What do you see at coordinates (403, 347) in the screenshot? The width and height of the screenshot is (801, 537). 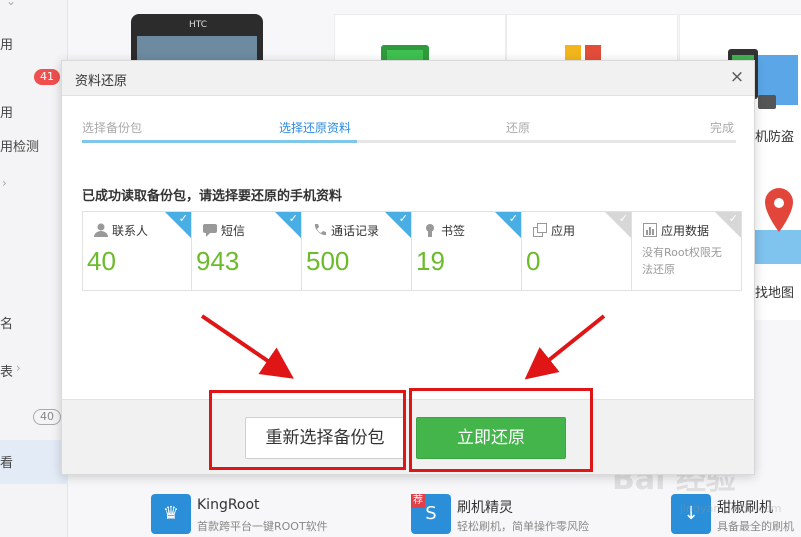 I see `annotation-arrows` at bounding box center [403, 347].